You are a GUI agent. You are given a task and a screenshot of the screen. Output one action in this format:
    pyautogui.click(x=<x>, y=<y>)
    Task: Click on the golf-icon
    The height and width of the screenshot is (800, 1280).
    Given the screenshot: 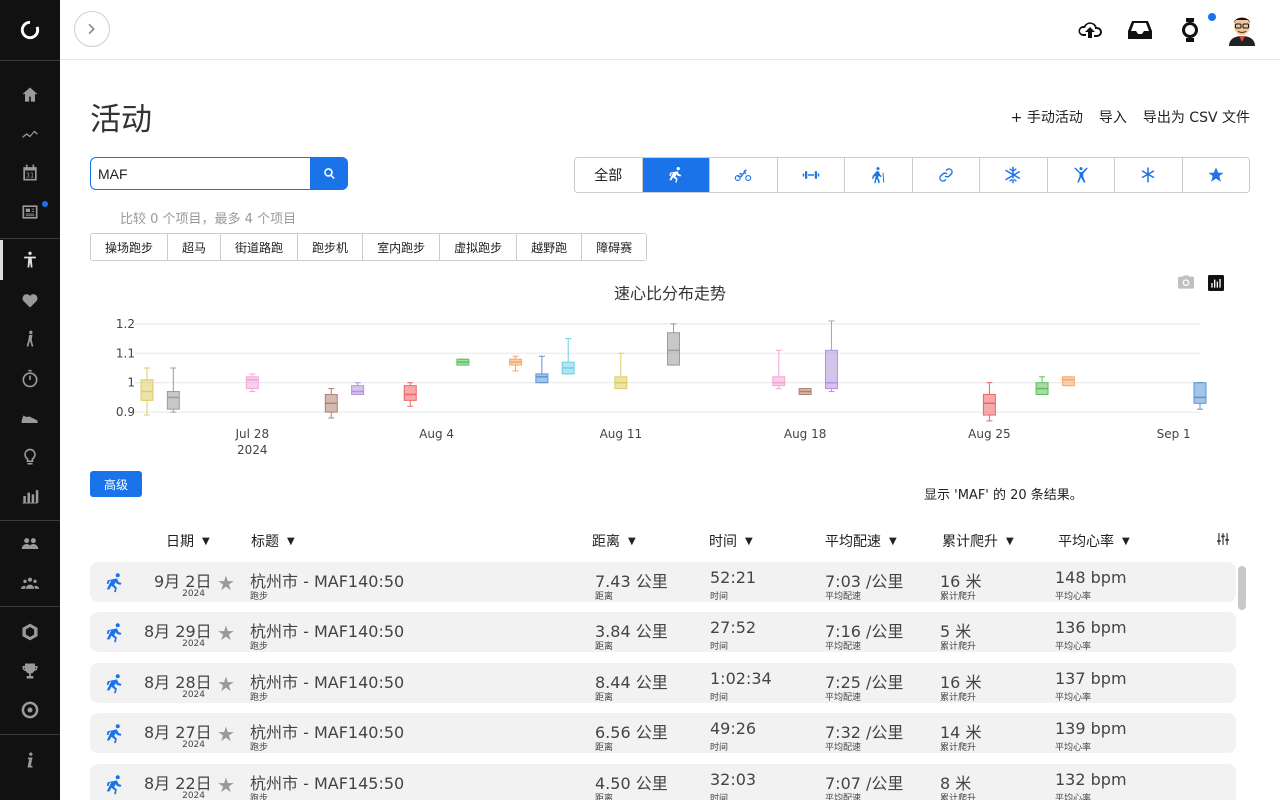 What is the action you would take?
    pyautogui.click(x=30, y=339)
    